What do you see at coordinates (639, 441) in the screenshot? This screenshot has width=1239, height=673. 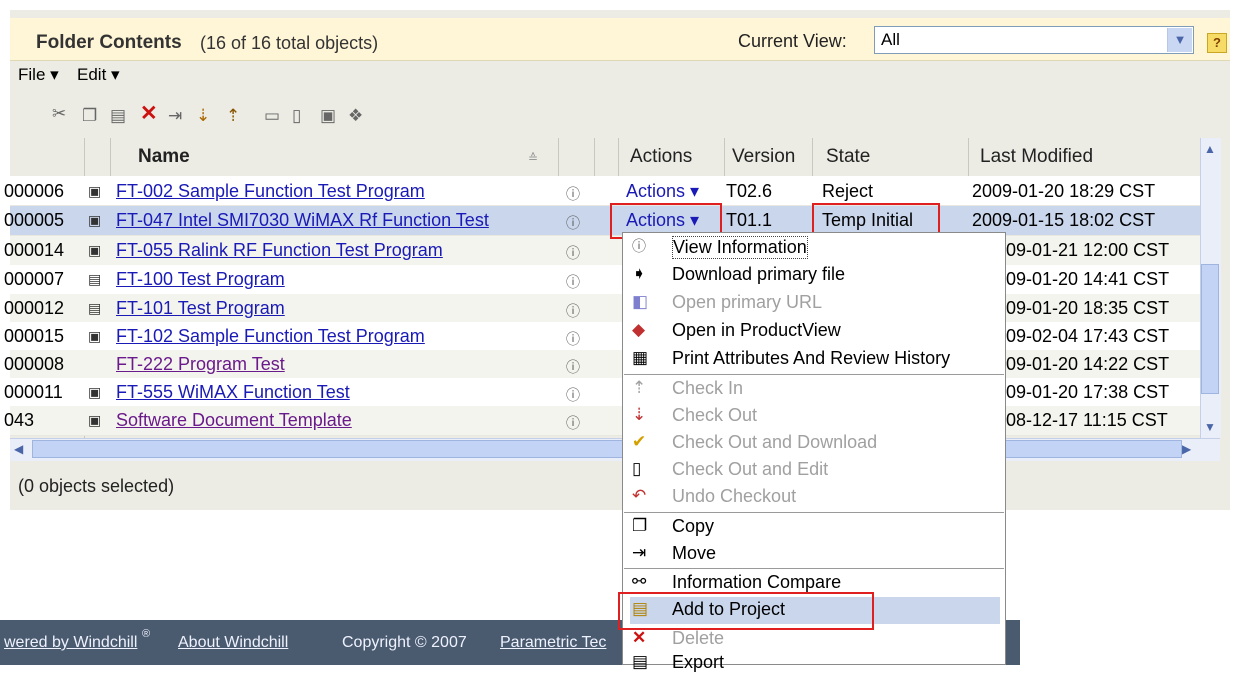 I see `checkout-download-icon: ✔` at bounding box center [639, 441].